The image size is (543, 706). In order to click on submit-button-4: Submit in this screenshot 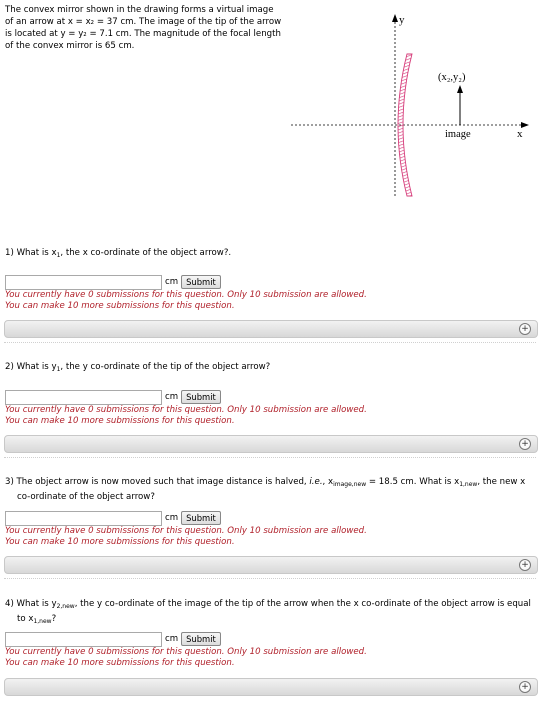, I will do `click(201, 639)`.